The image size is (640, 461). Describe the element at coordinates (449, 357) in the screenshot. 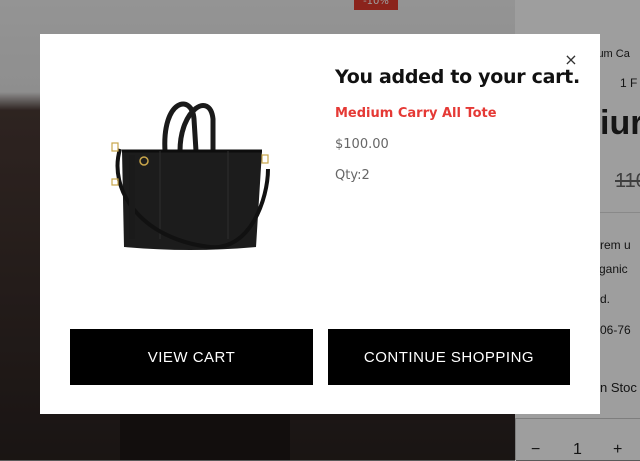

I see `continue-shopping-button: CONTINUE SHOPPING` at that location.